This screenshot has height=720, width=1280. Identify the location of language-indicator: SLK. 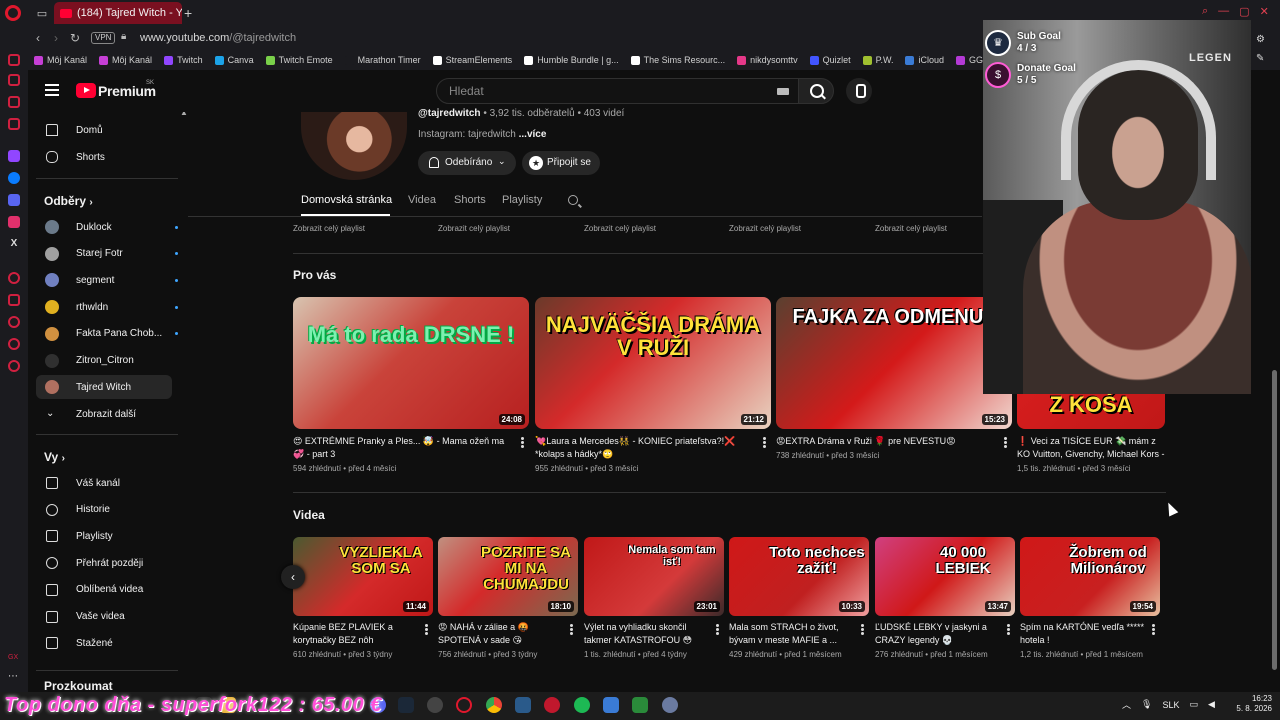
(1170, 705).